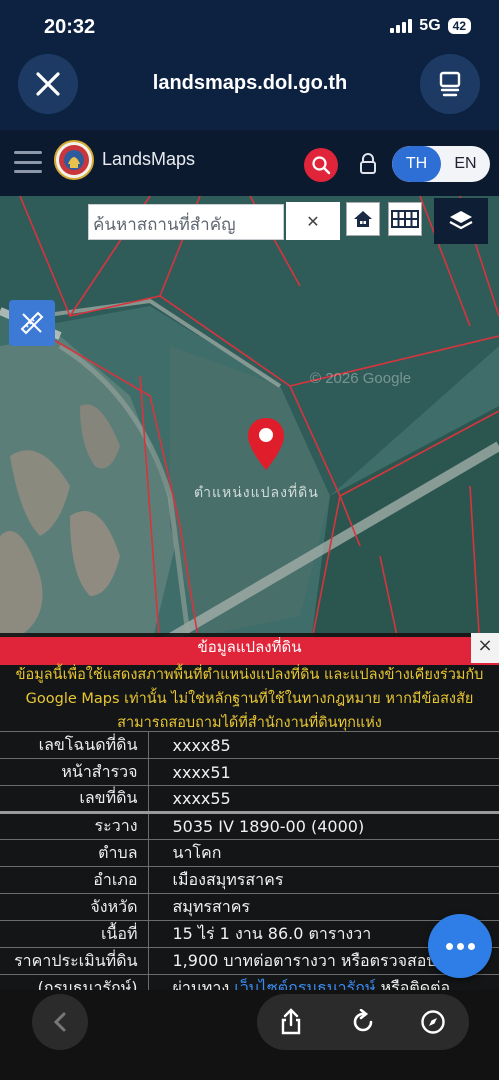  Describe the element at coordinates (74, 934) in the screenshot. I see `row-label: เนื้อที่` at that location.